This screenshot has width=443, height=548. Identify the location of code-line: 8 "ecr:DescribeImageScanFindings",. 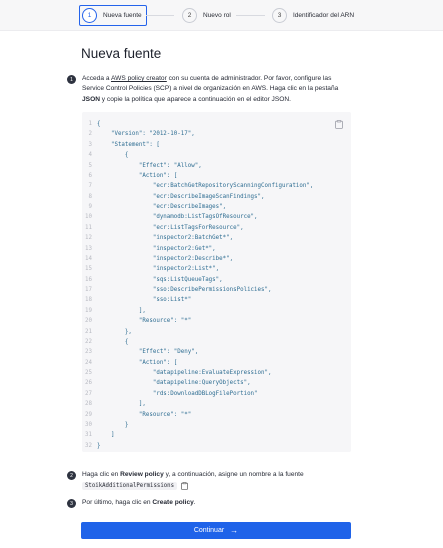
(197, 197).